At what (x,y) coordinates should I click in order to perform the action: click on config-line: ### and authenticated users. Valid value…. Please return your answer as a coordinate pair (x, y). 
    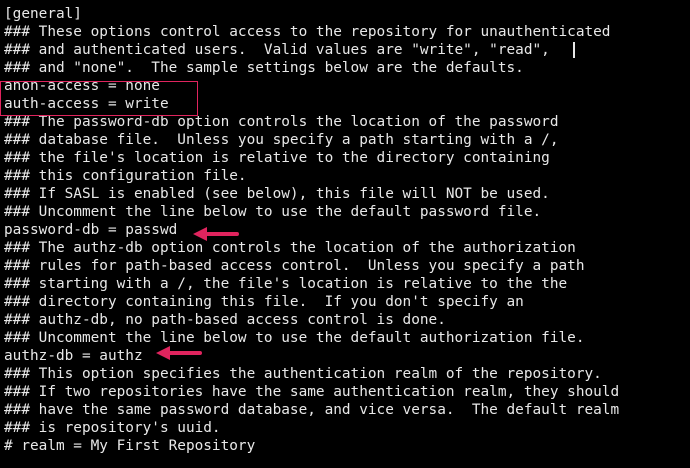
    Looking at the image, I should click on (277, 50).